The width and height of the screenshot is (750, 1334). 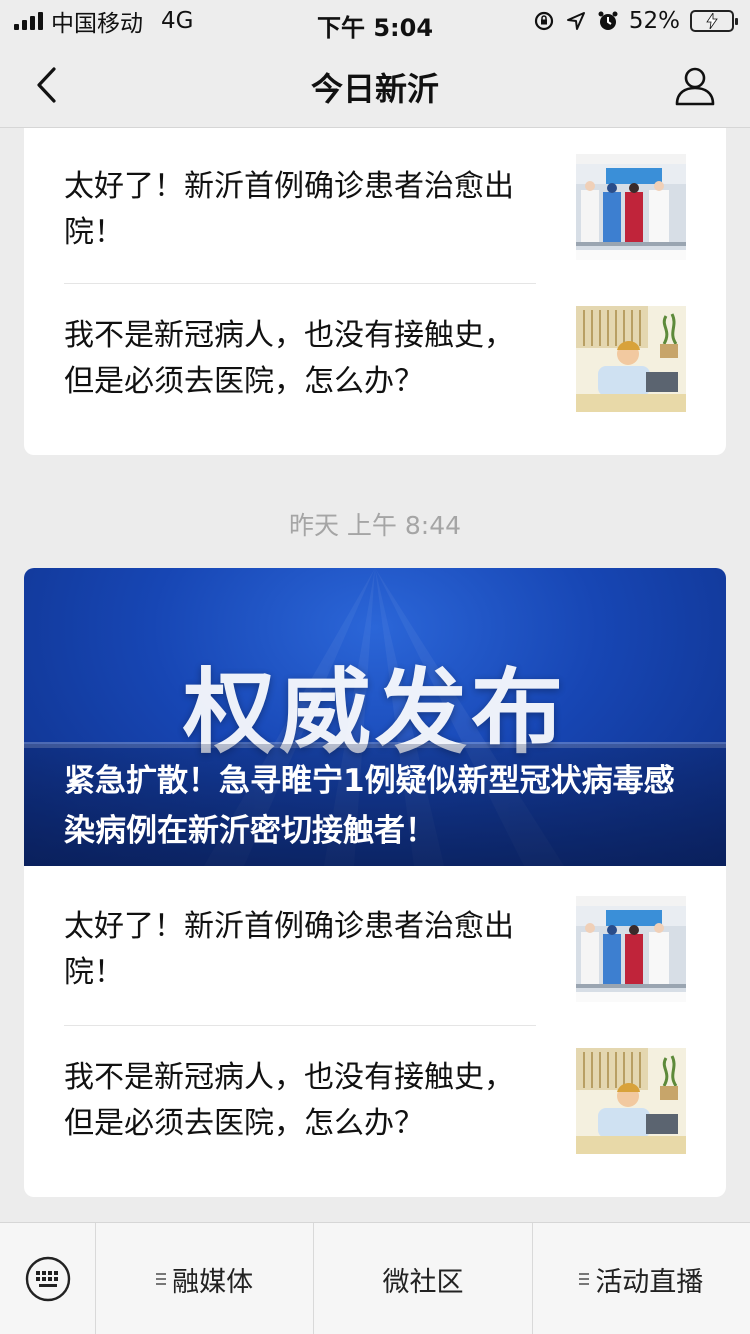 What do you see at coordinates (423, 1282) in the screenshot?
I see `menu-item-label: 微社区` at bounding box center [423, 1282].